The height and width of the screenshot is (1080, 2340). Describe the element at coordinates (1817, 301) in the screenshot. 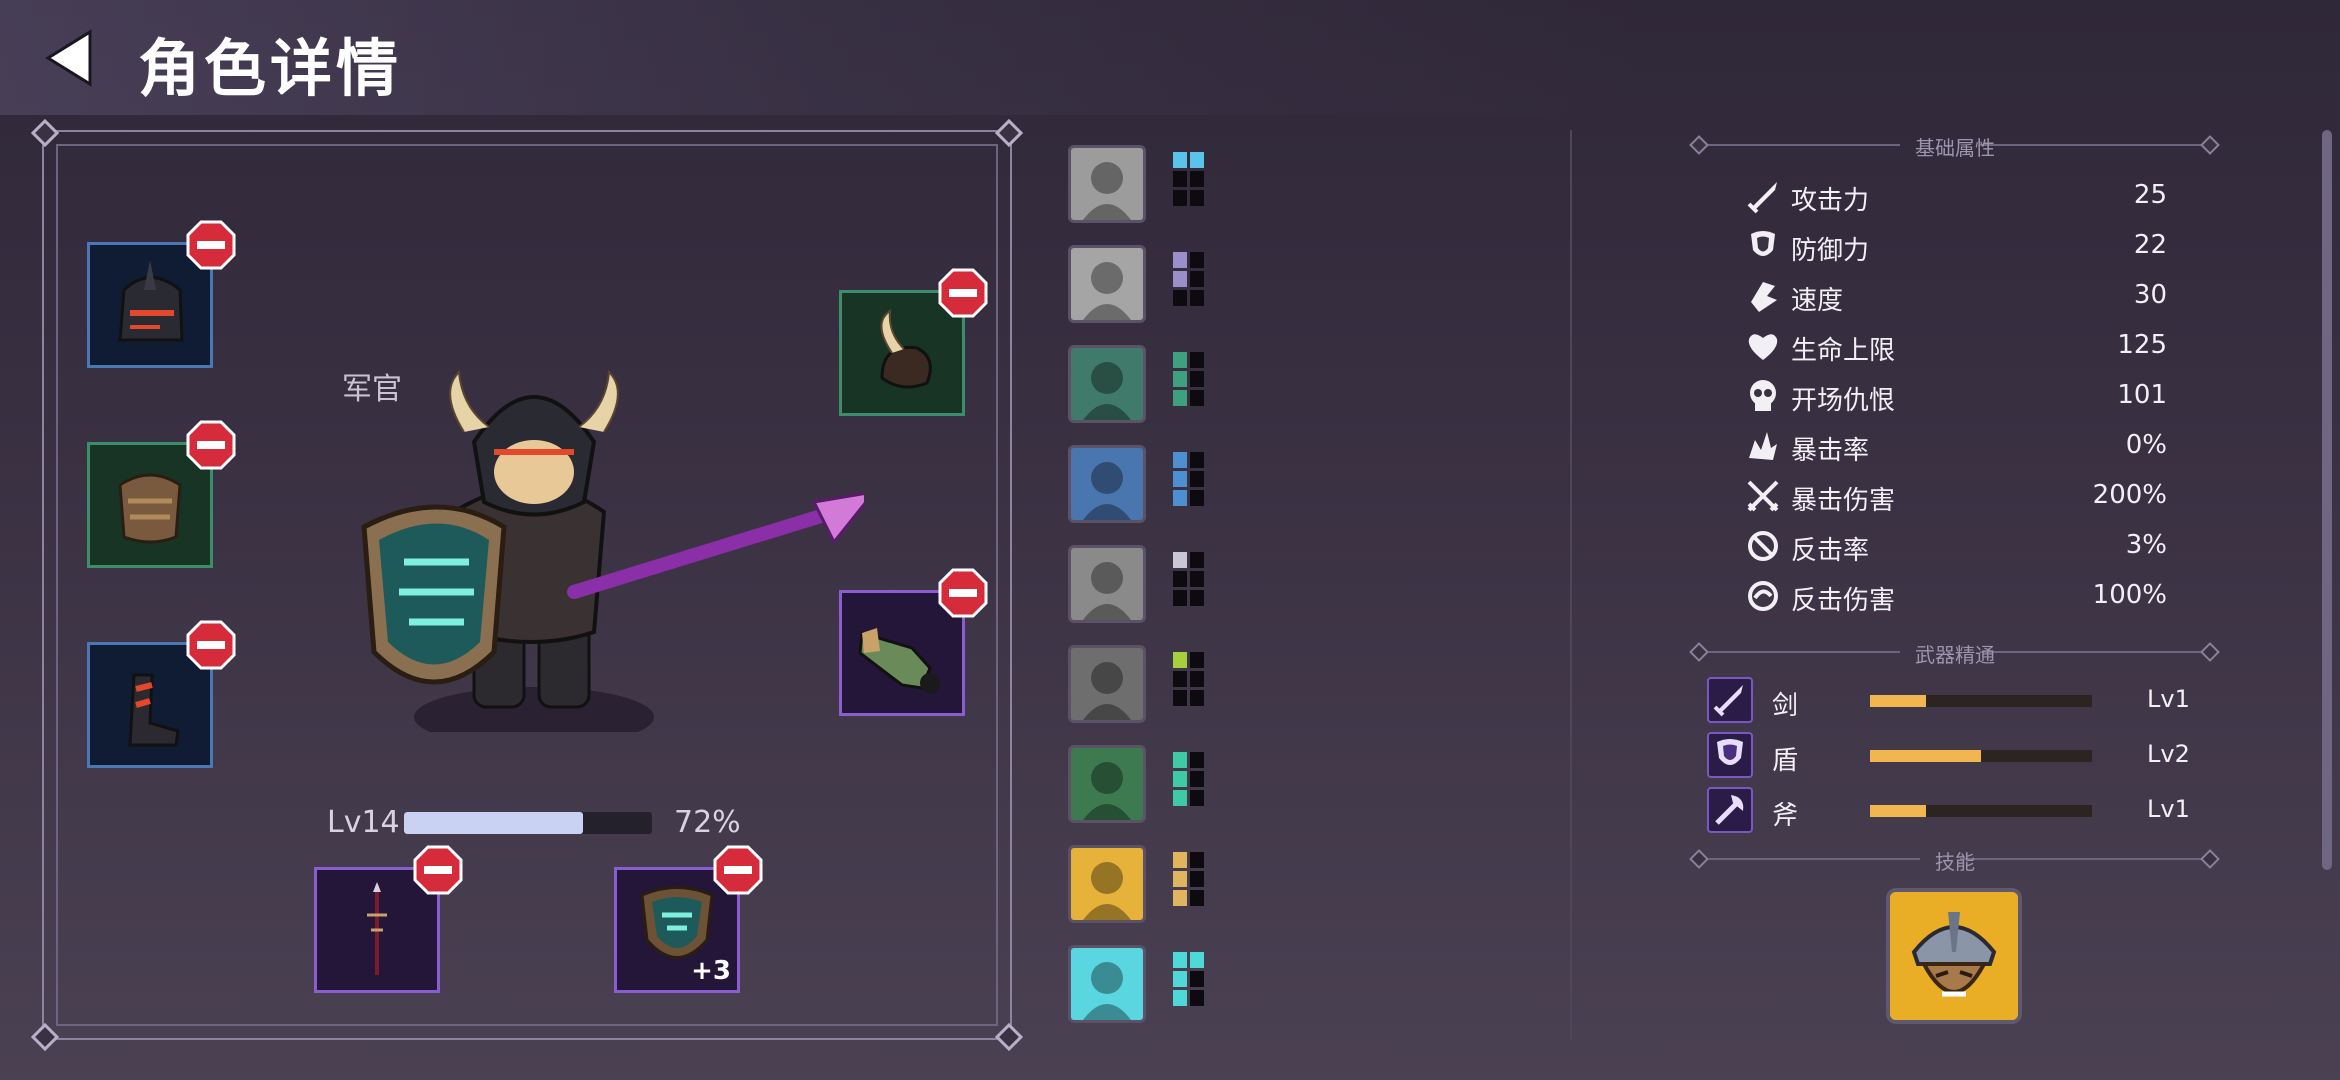

I see `stat-label: 速度` at that location.